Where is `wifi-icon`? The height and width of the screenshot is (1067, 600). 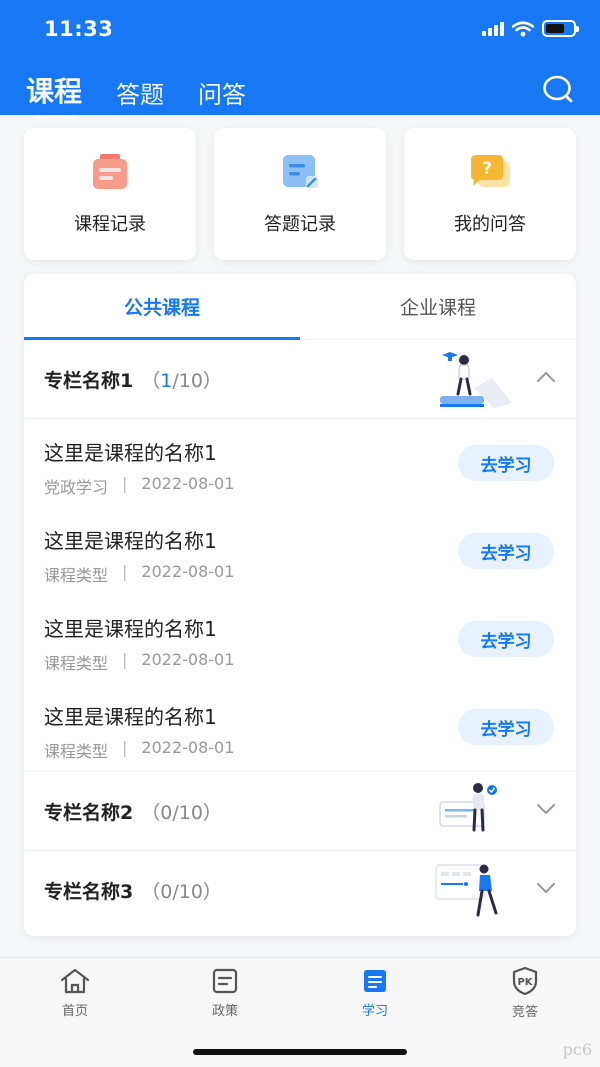
wifi-icon is located at coordinates (523, 28).